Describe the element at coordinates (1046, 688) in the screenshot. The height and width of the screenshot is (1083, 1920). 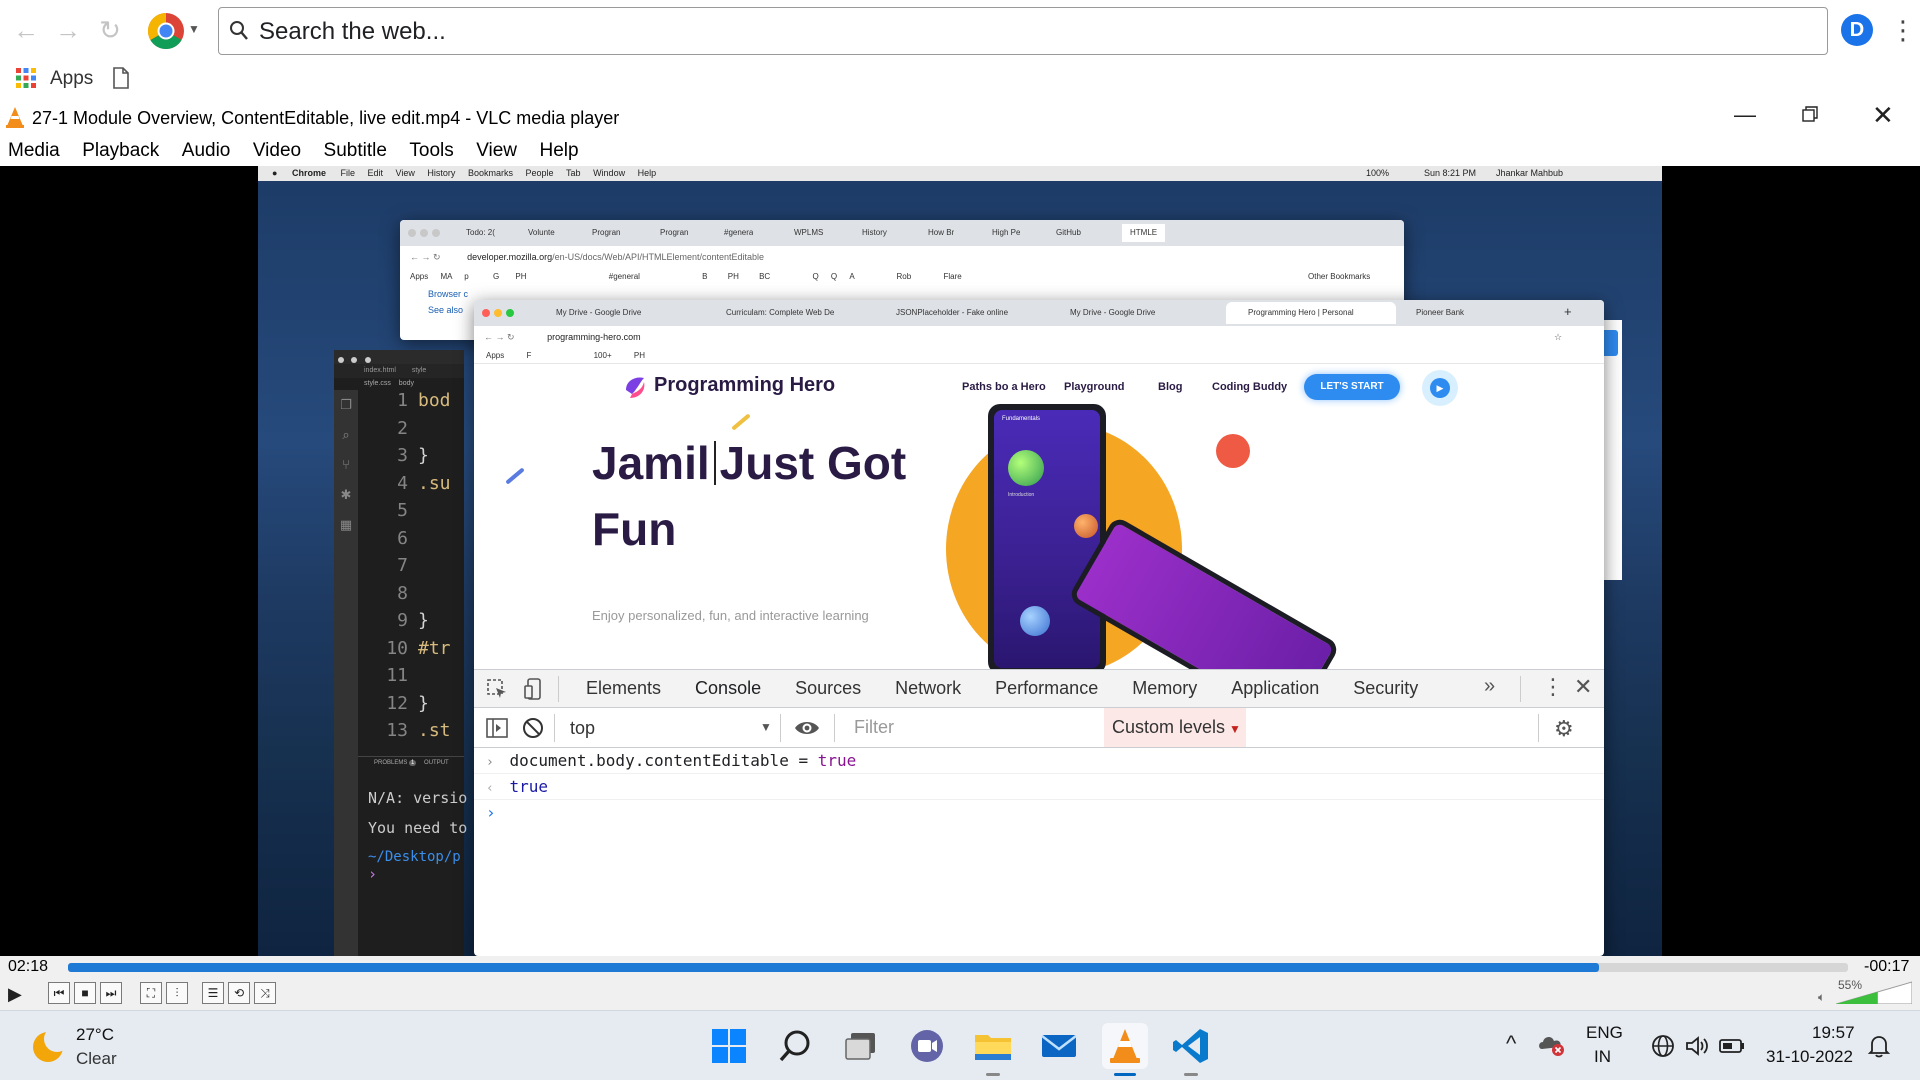
I see `devtools-tab-performance: Performance` at that location.